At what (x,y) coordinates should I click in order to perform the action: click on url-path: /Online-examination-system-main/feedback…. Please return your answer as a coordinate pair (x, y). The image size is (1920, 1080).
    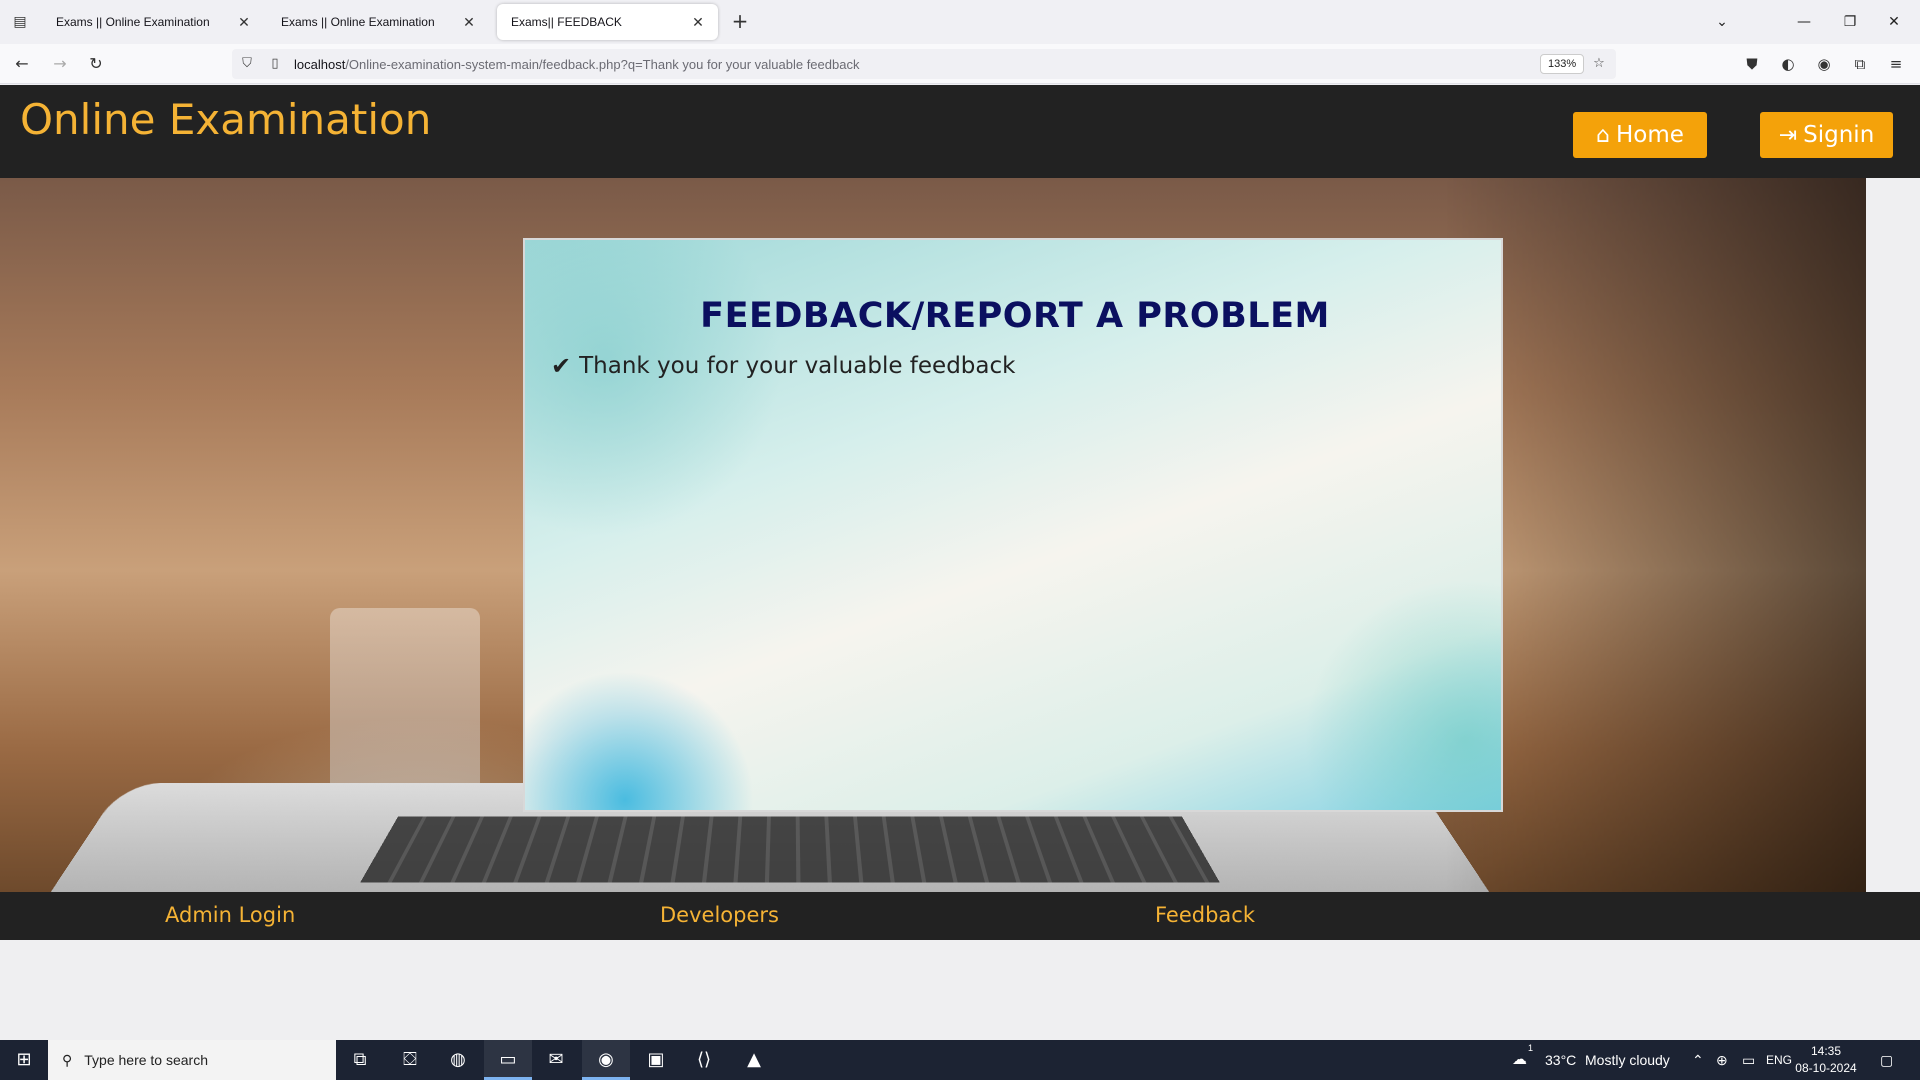
    Looking at the image, I should click on (602, 64).